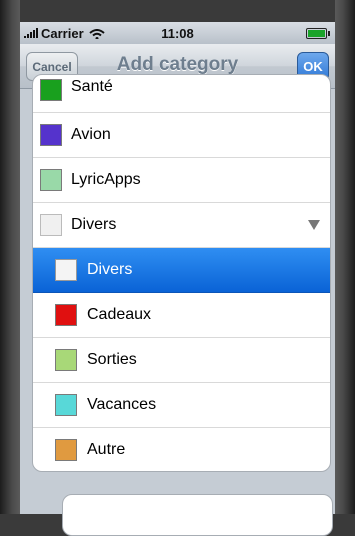  I want to click on status-bar: Carrier 11:08, so click(177, 33).